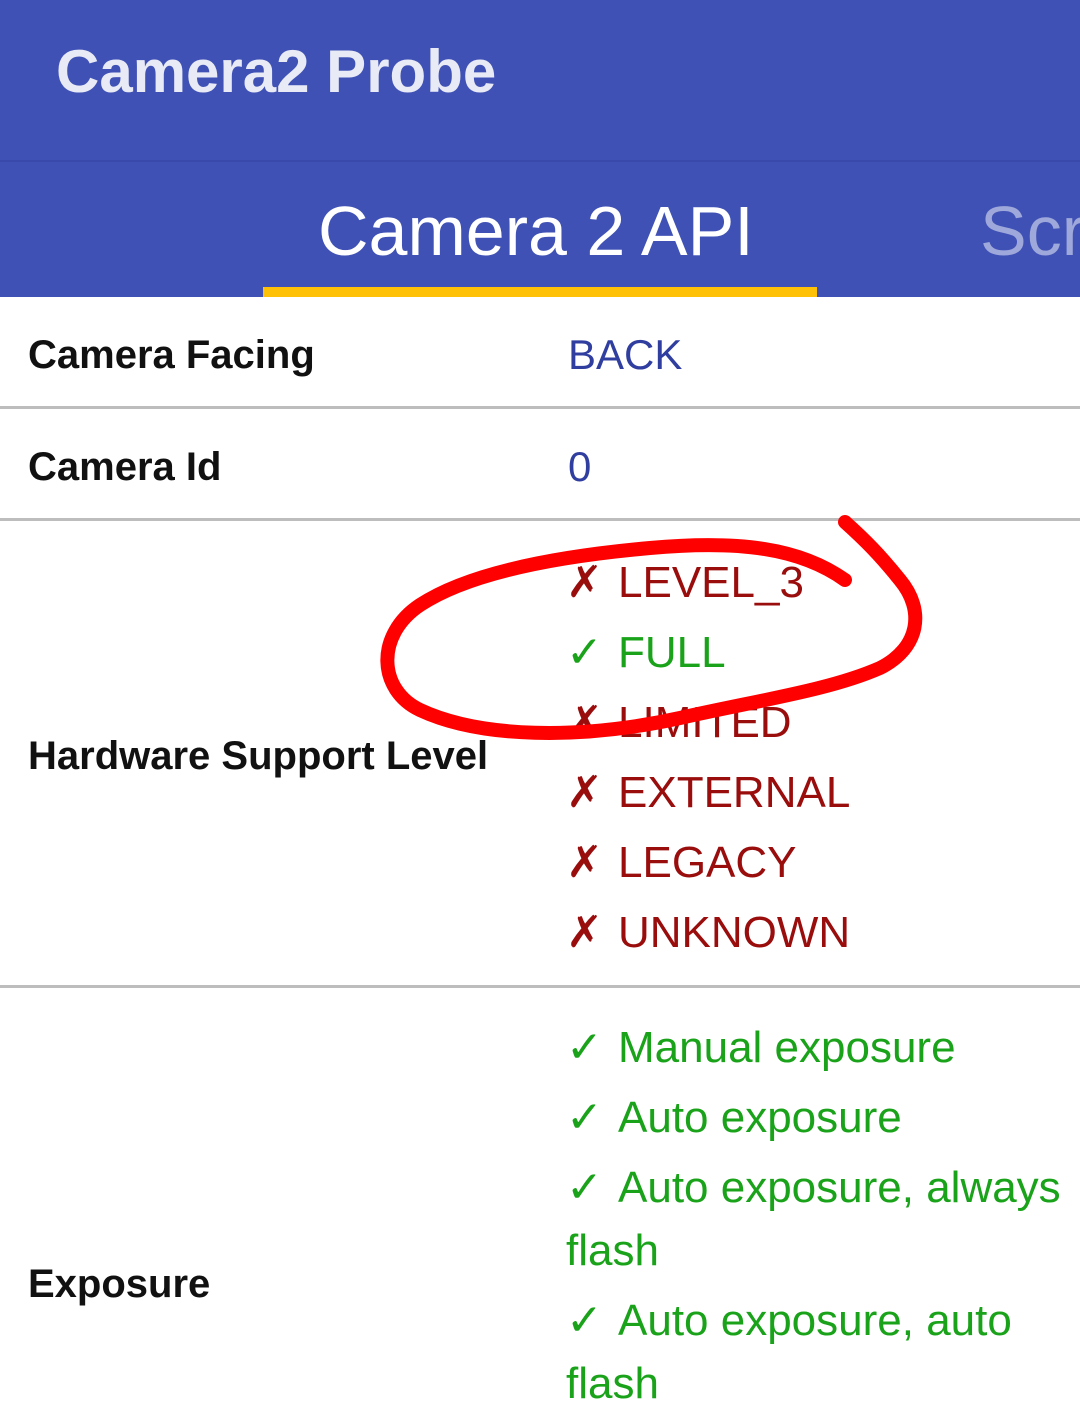  I want to click on list-item: ✗ UNKNOWN, so click(708, 938).